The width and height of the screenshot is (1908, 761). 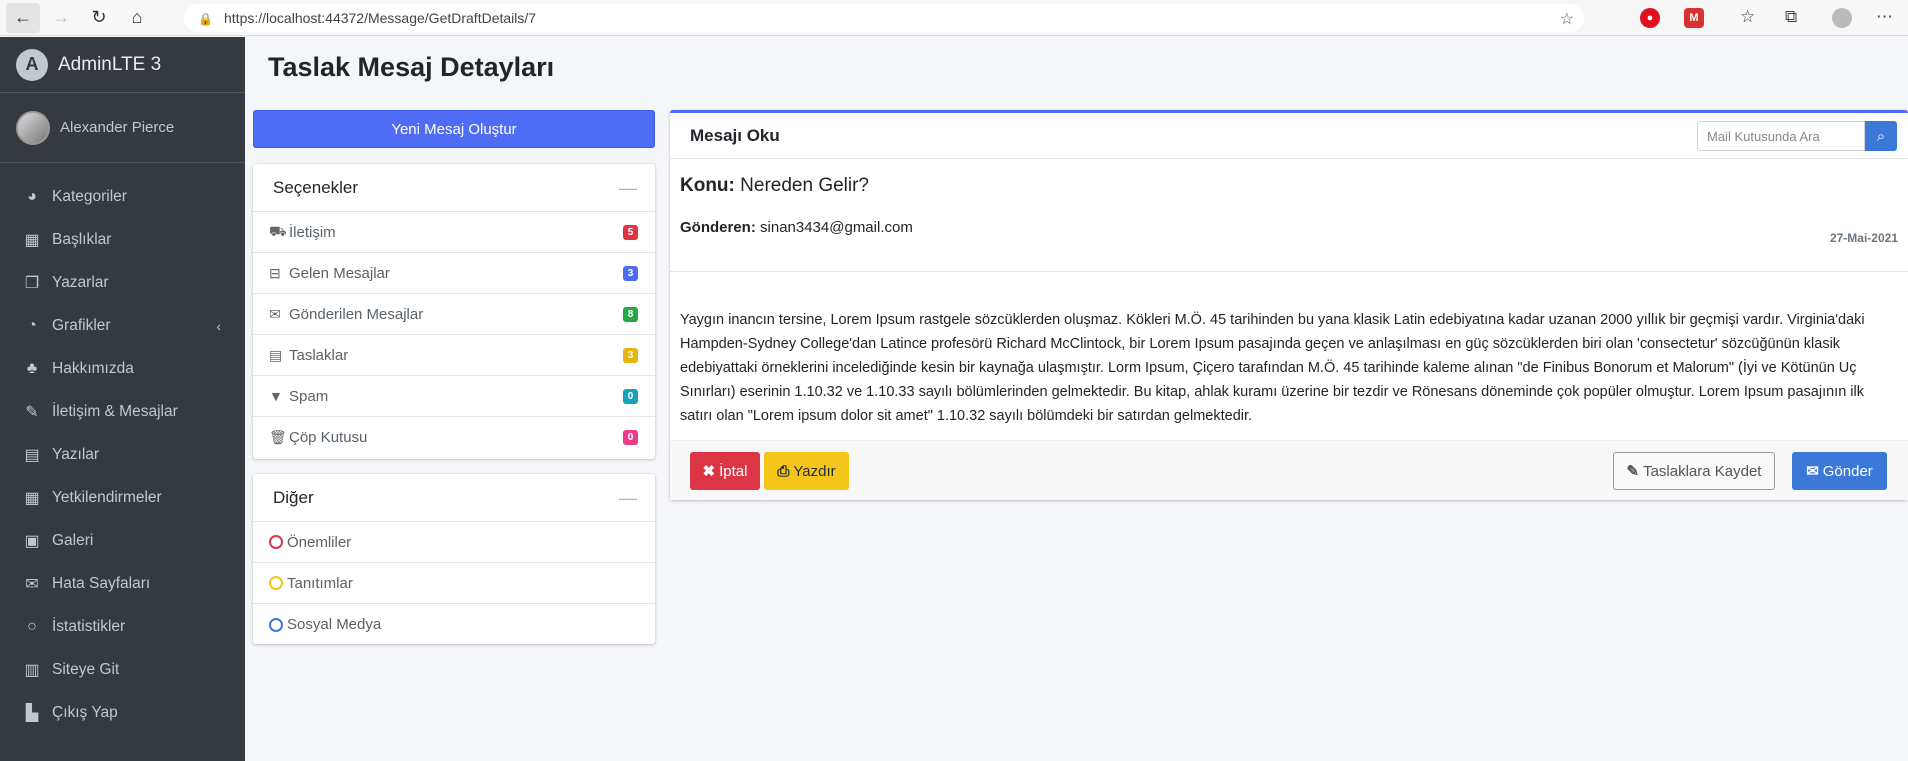 What do you see at coordinates (61, 18) in the screenshot?
I see `forward-button: →` at bounding box center [61, 18].